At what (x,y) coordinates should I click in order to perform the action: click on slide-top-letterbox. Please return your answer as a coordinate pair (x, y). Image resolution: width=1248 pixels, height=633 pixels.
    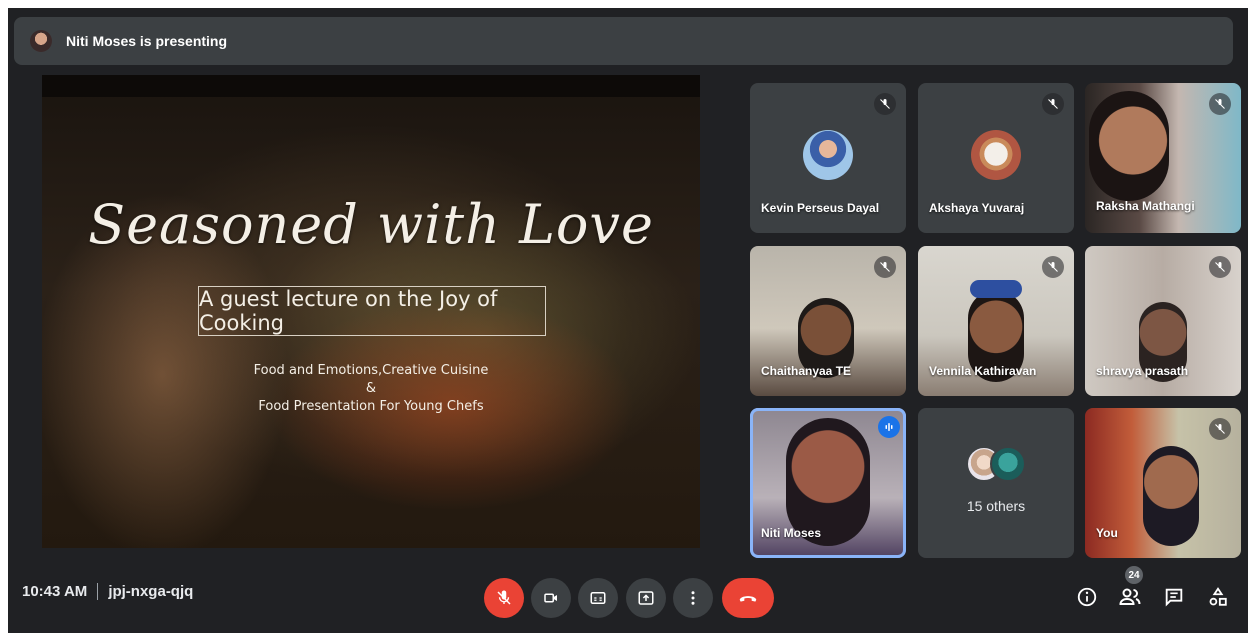
    Looking at the image, I should click on (371, 86).